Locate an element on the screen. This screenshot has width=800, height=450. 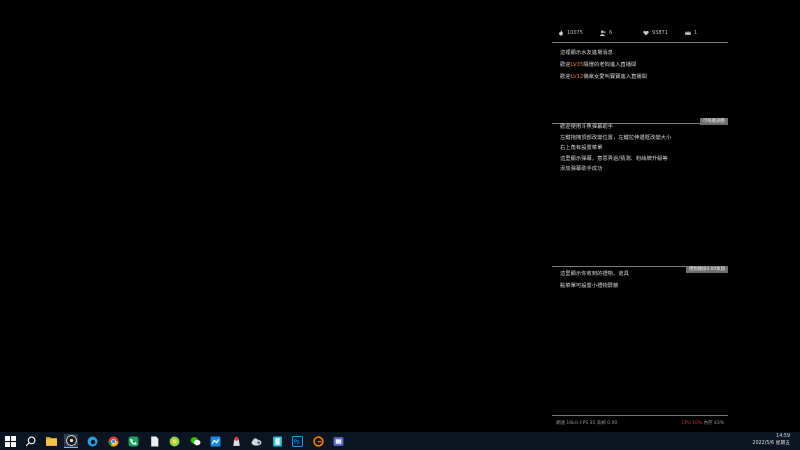
search-button is located at coordinates (30, 441).